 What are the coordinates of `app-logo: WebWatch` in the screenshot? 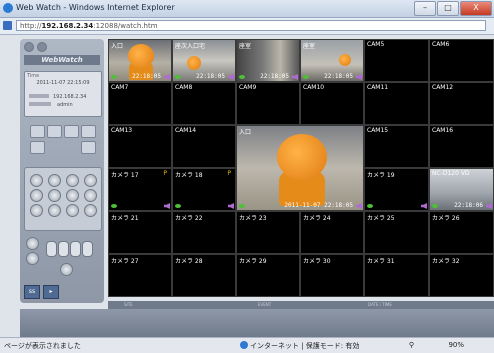 It's located at (62, 60).